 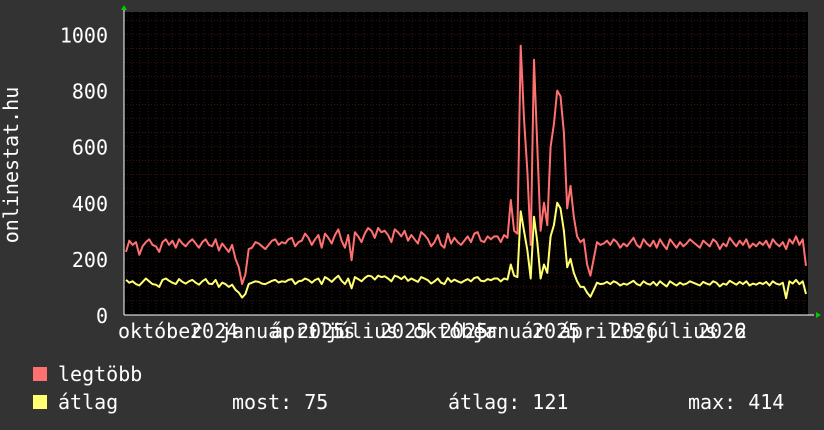 What do you see at coordinates (84, 35) in the screenshot?
I see `y-tick-label: 1000` at bounding box center [84, 35].